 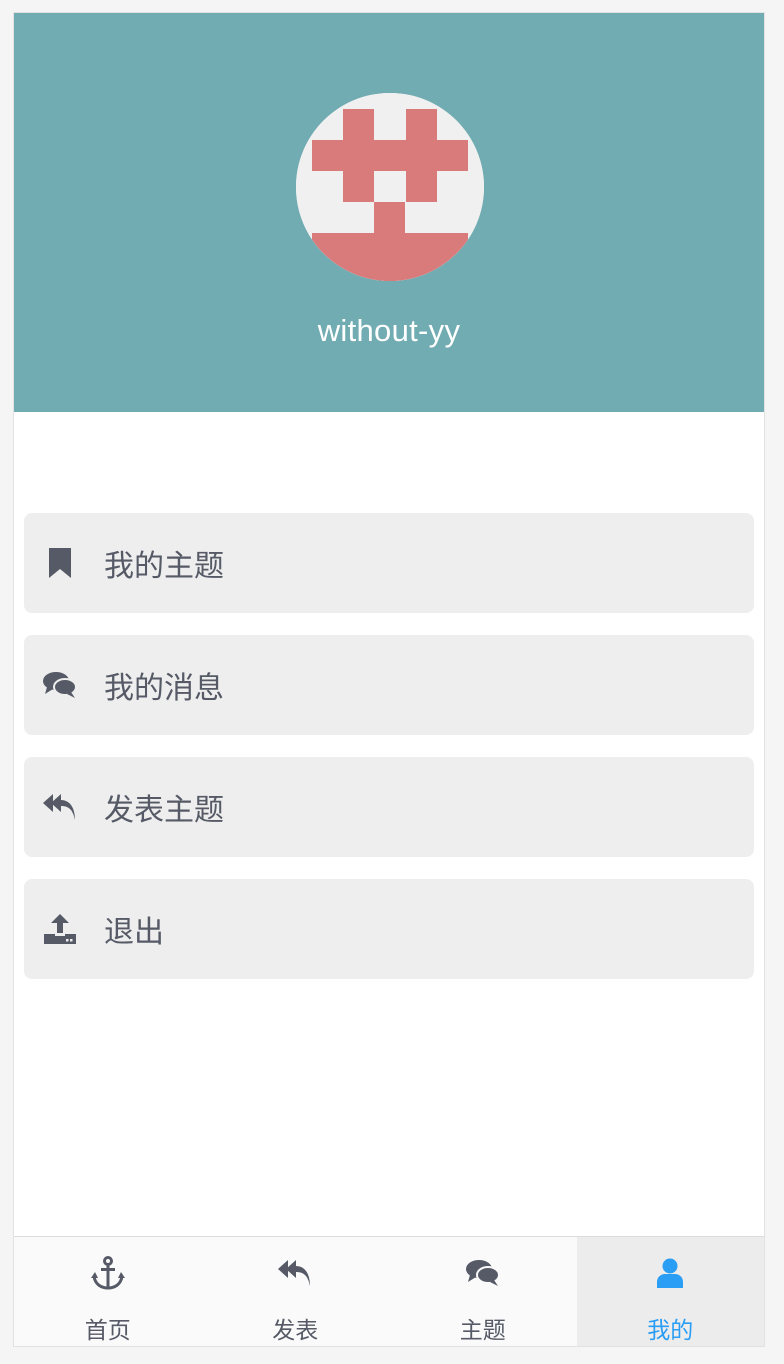 I want to click on tab-label: 发表, so click(x=295, y=1331).